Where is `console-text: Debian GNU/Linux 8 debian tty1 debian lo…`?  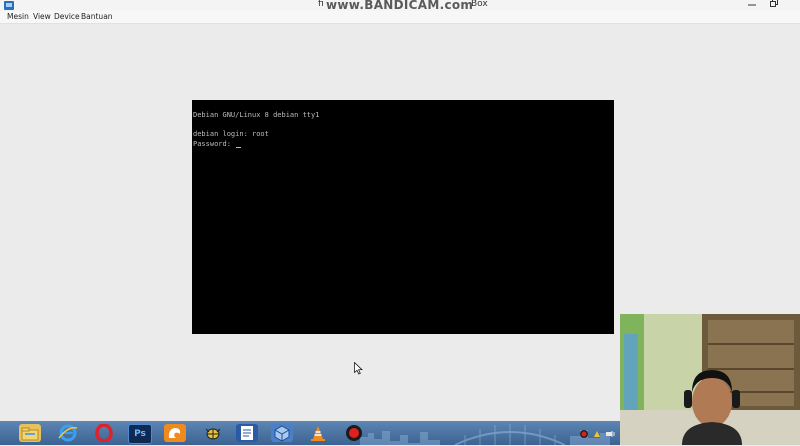 console-text: Debian GNU/Linux 8 debian tty1 debian lo… is located at coordinates (256, 130).